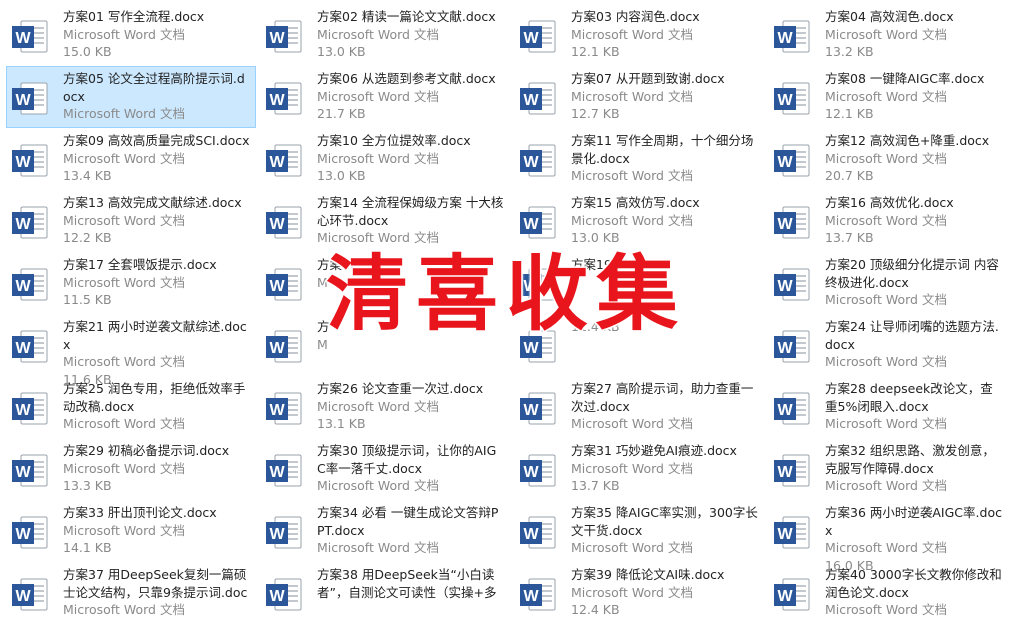 The width and height of the screenshot is (1014, 628). I want to click on file-meta: 方案15 高效仿写.docx Microsoft Word 文档 13.0 KB, so click(665, 220).